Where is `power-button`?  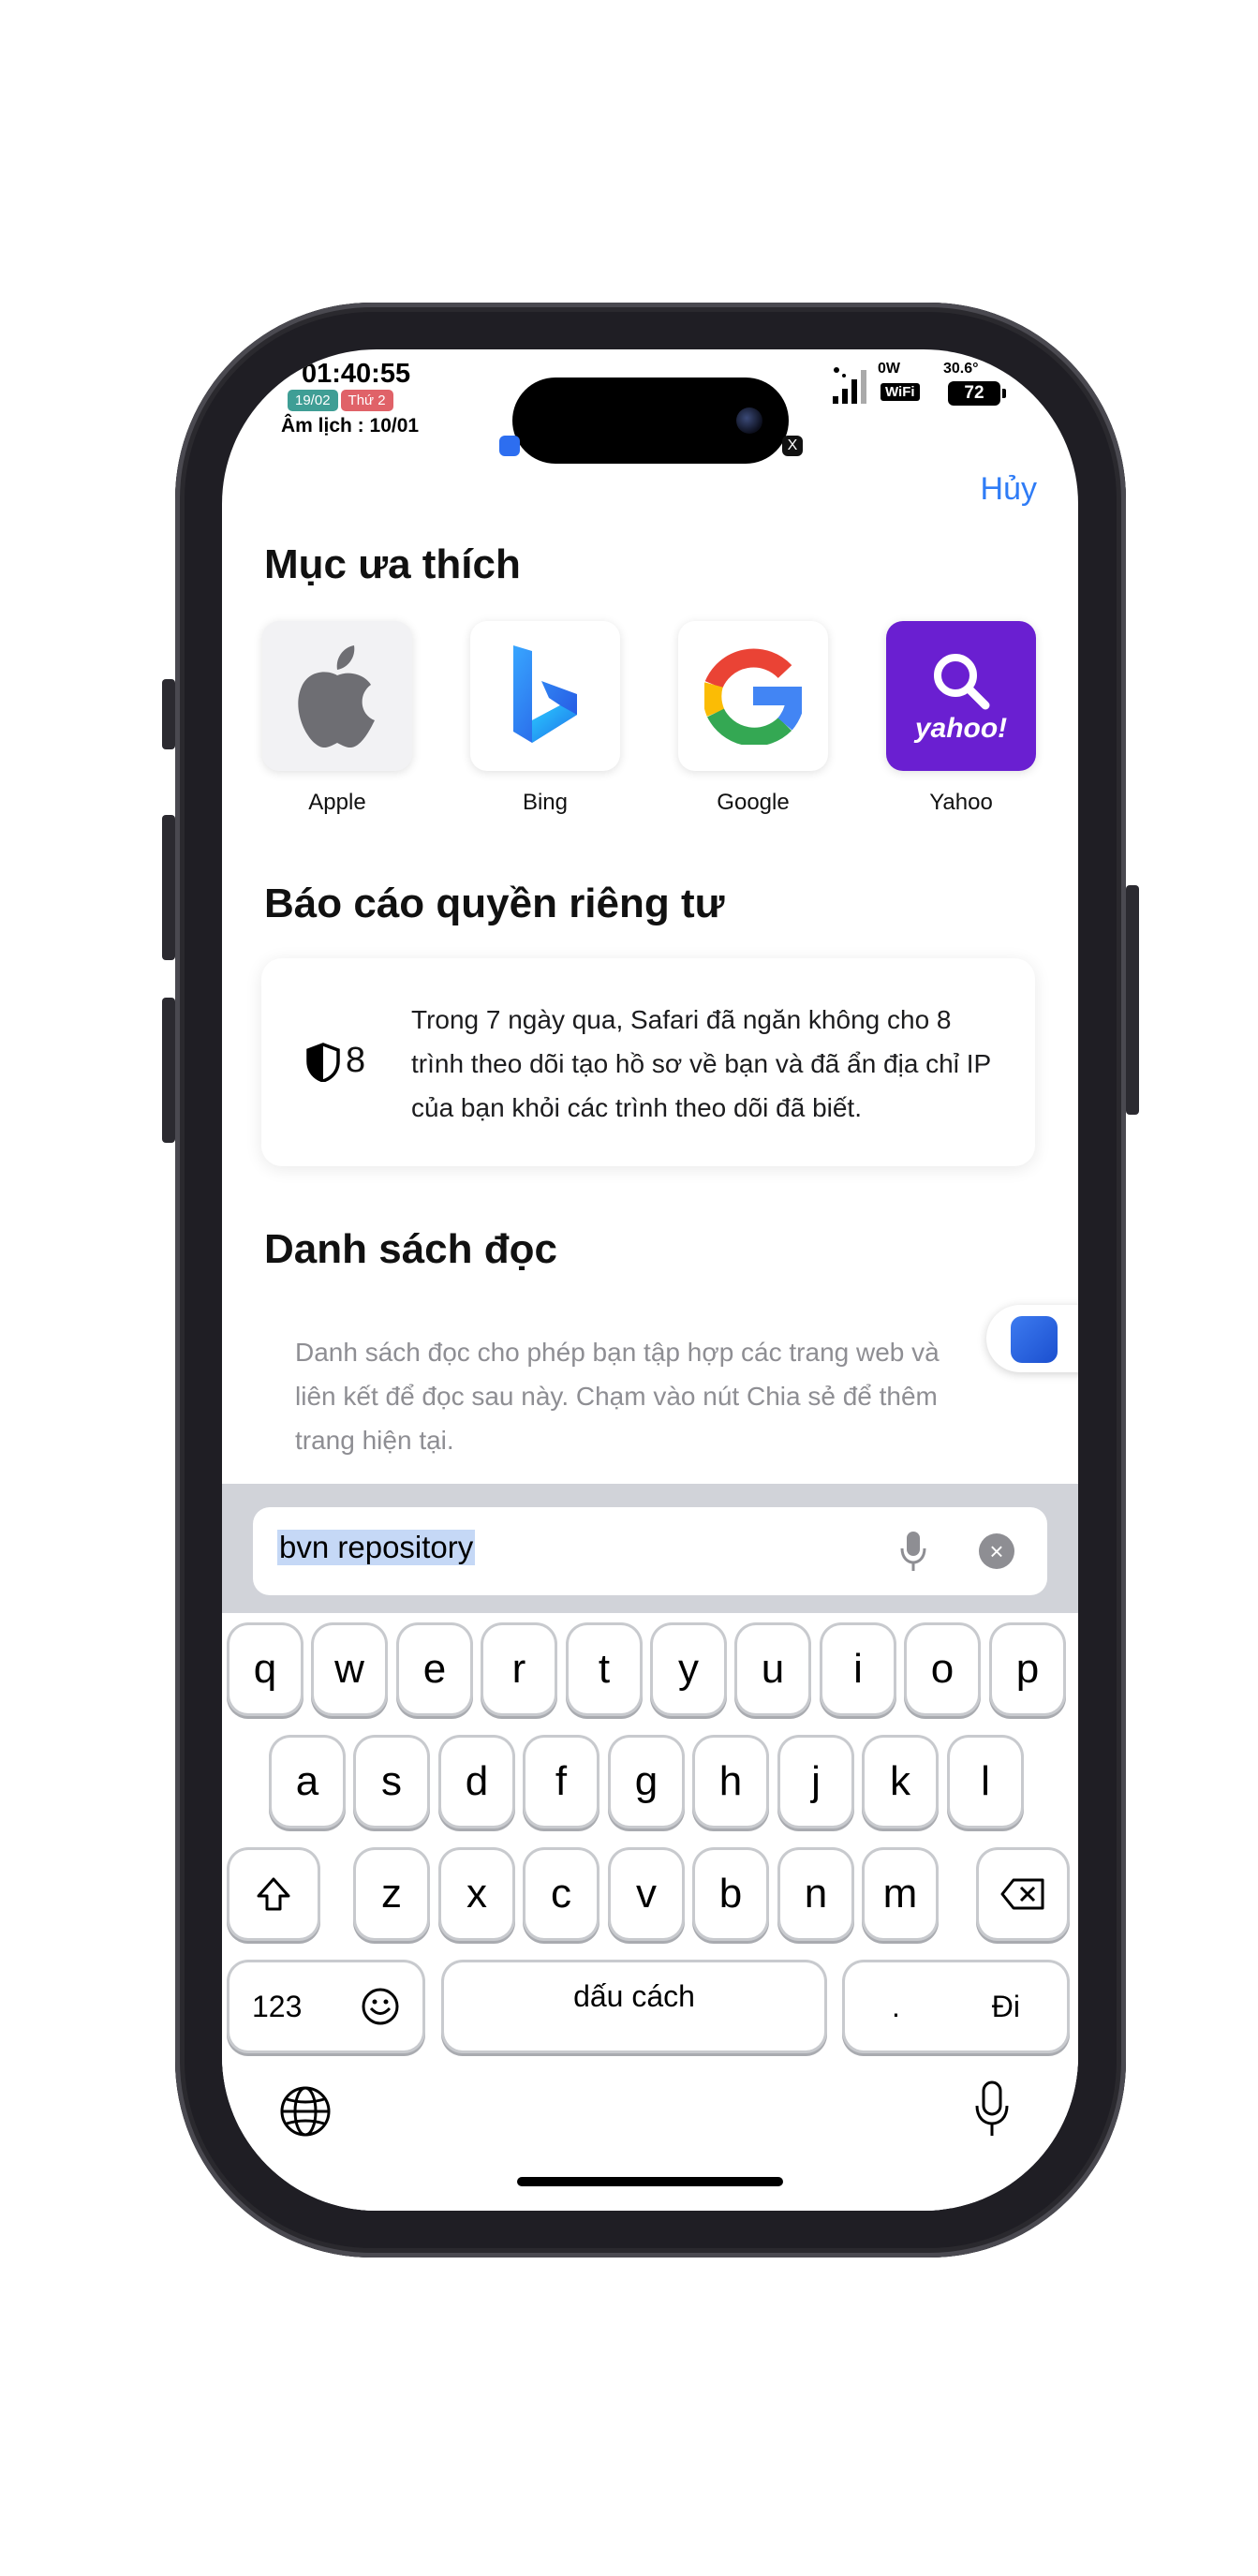 power-button is located at coordinates (1132, 1000).